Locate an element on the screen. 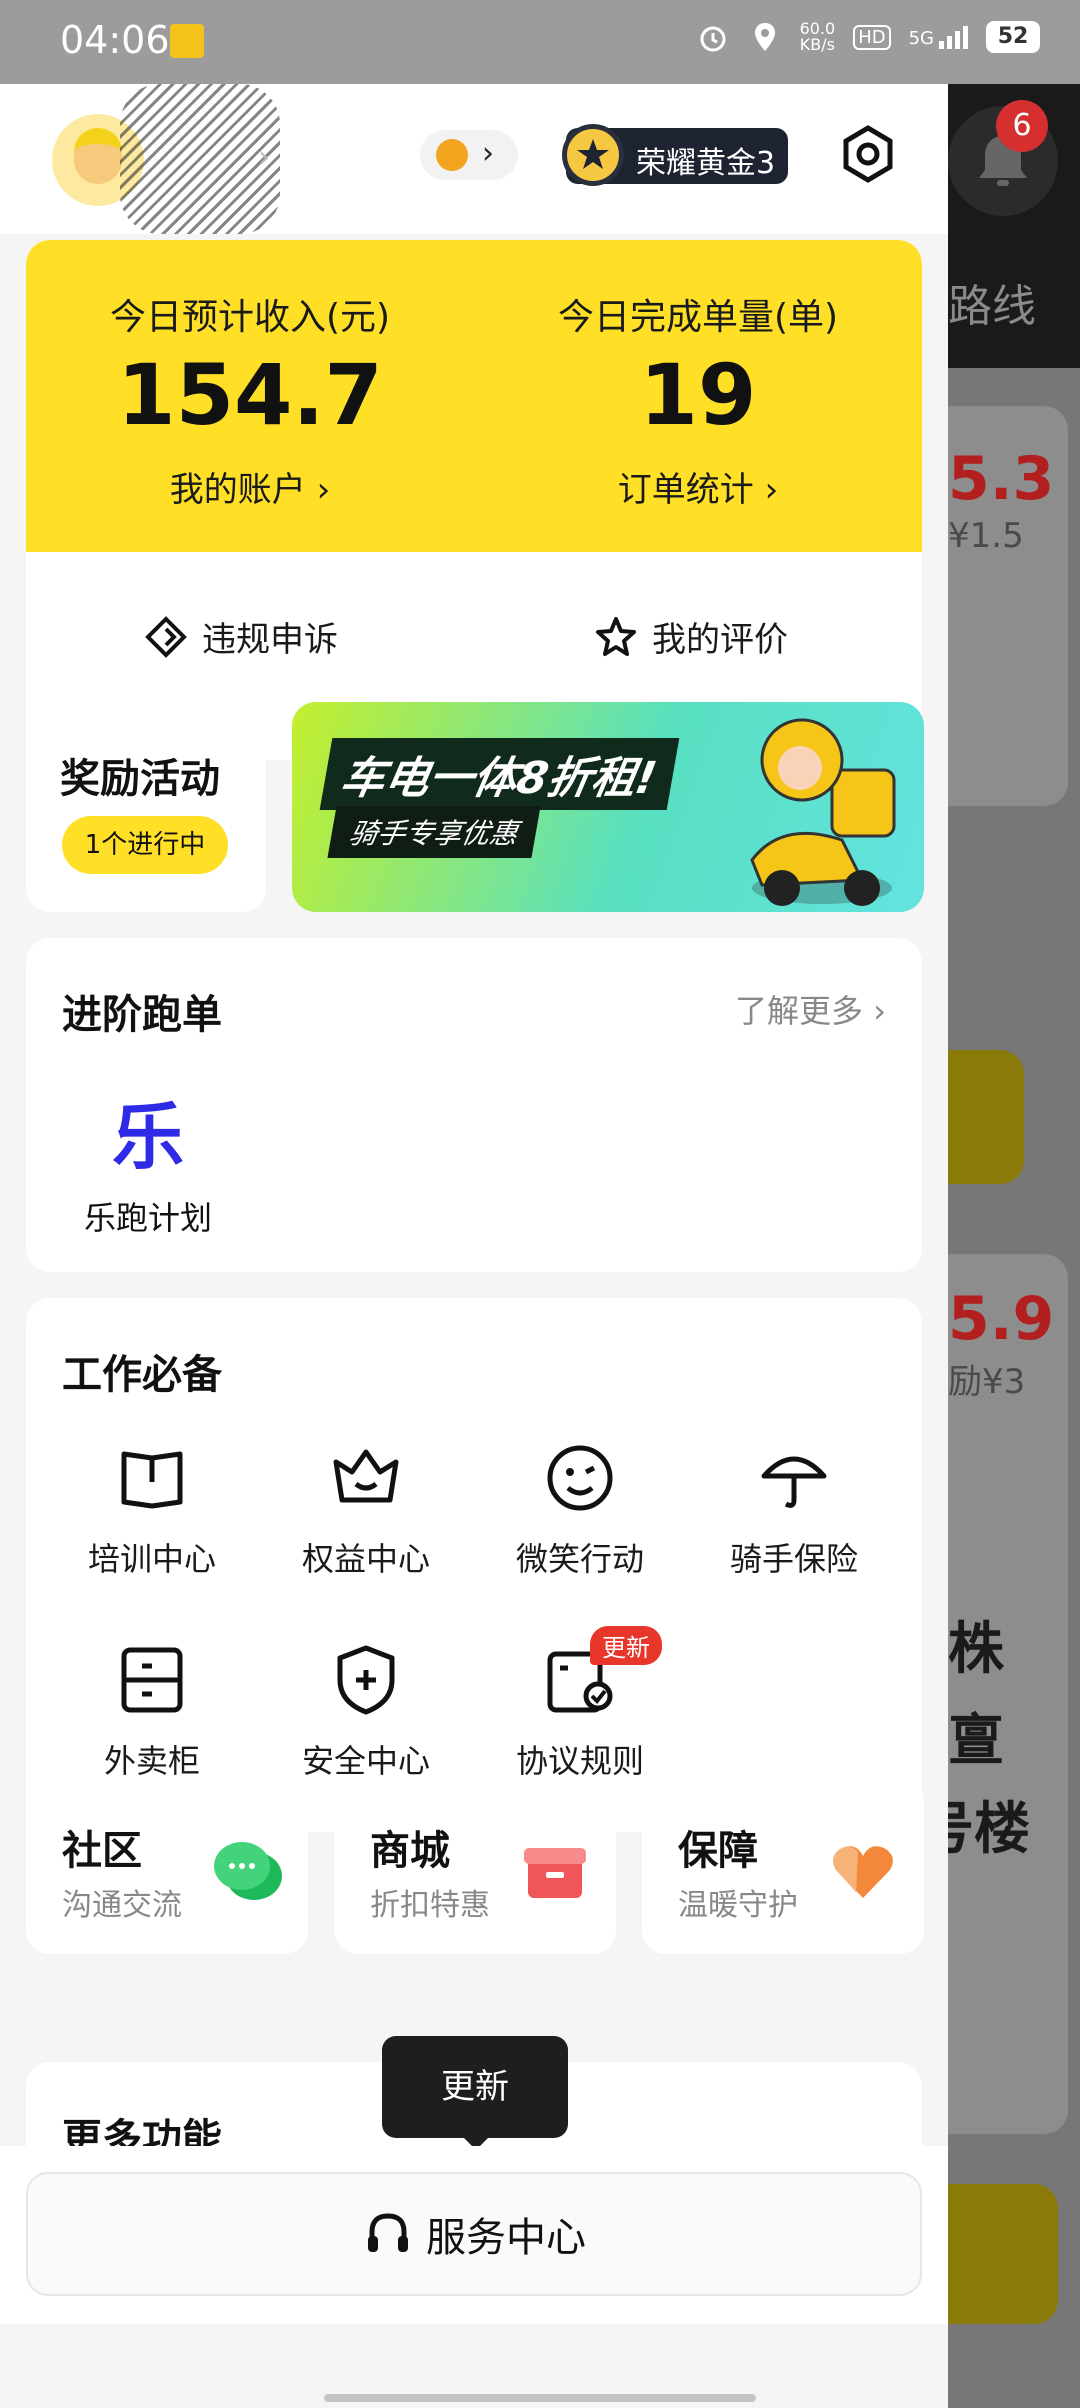 The width and height of the screenshot is (1080, 2408). service-center-button: 服务中心 is located at coordinates (474, 2234).